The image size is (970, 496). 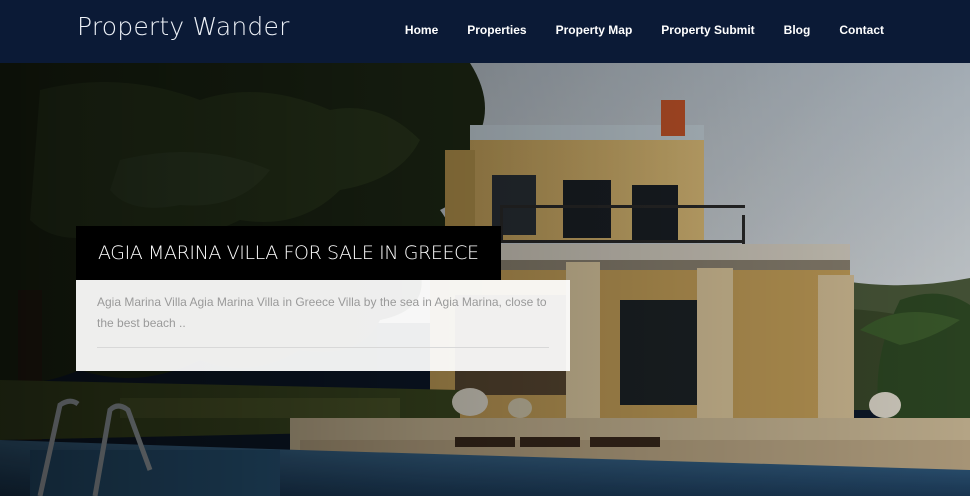 I want to click on nav-blog: Blog, so click(x=797, y=30).